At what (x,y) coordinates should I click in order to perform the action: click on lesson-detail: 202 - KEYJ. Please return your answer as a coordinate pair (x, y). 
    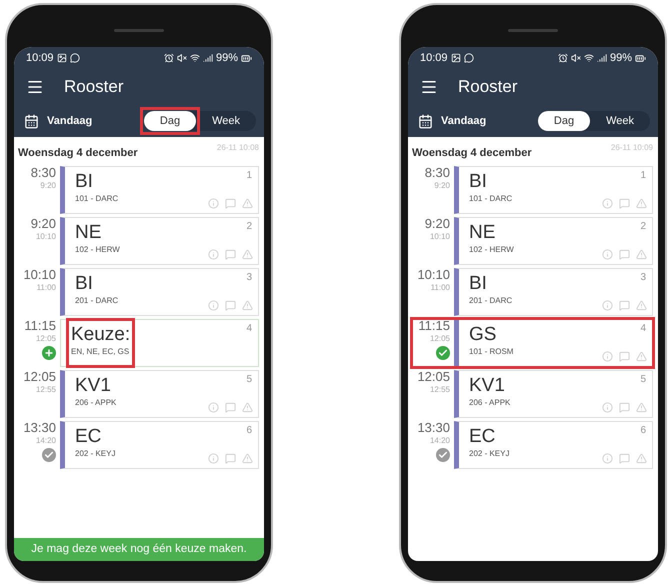
    Looking at the image, I should click on (95, 453).